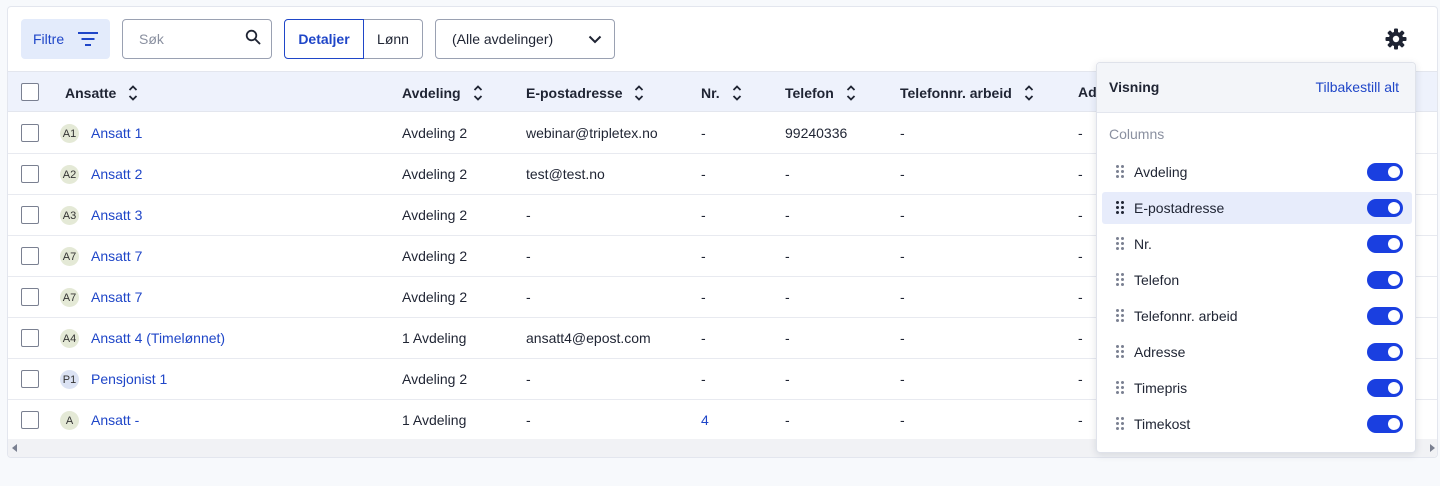 Image resolution: width=1440 pixels, height=486 pixels. What do you see at coordinates (1257, 388) in the screenshot?
I see `column-option-timepris: Timepris` at bounding box center [1257, 388].